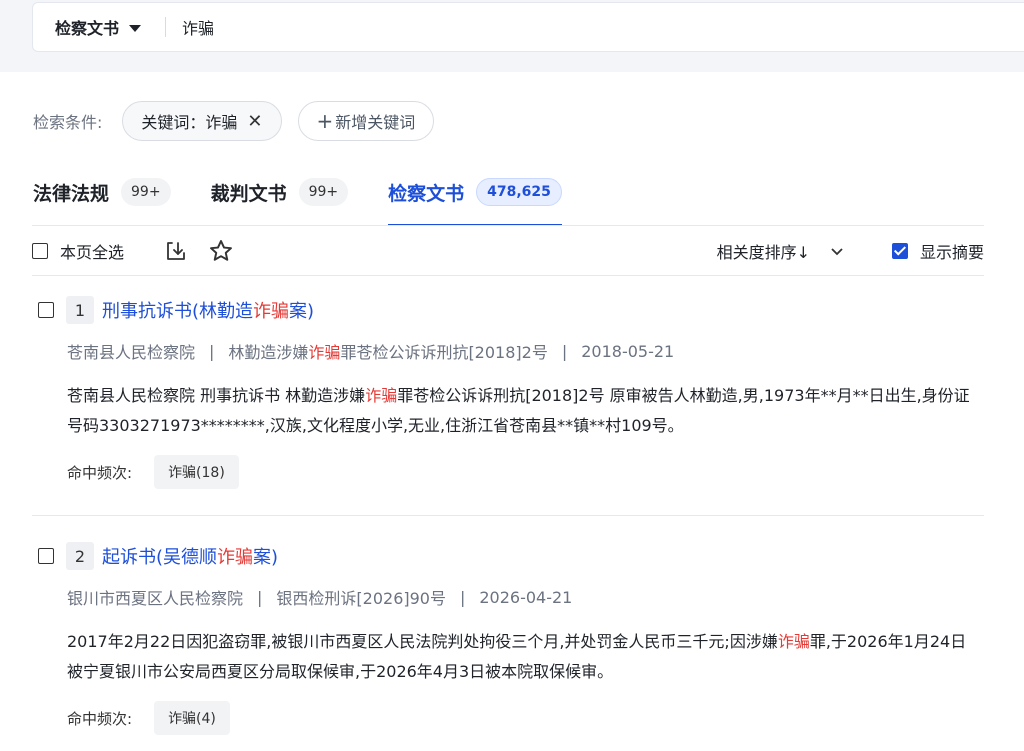 Image resolution: width=1024 pixels, height=751 pixels. Describe the element at coordinates (92, 252) in the screenshot. I see `select-all-label: 本页全选` at that location.